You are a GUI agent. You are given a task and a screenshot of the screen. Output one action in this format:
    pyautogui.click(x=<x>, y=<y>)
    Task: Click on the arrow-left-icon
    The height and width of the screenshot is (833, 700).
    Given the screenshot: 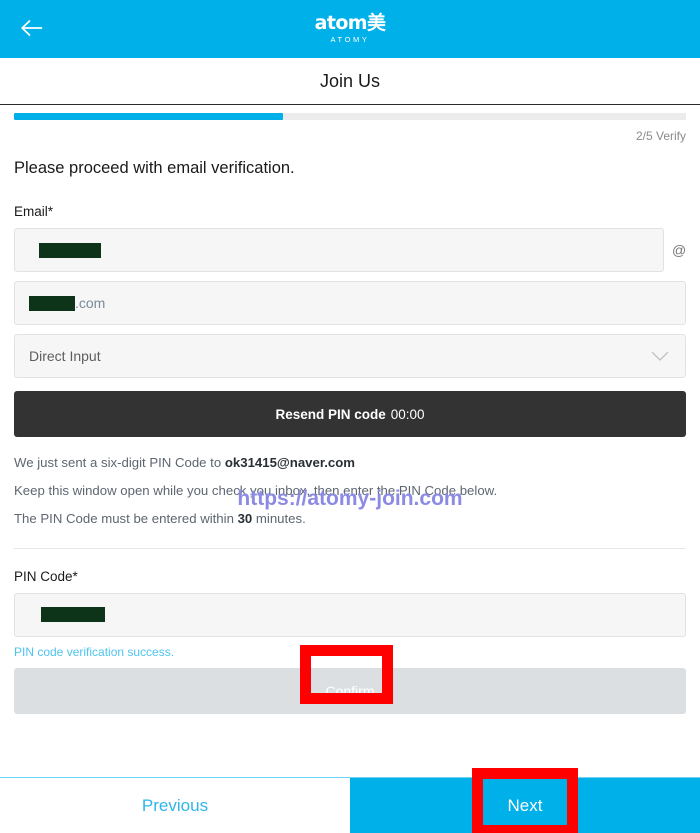 What is the action you would take?
    pyautogui.click(x=32, y=29)
    